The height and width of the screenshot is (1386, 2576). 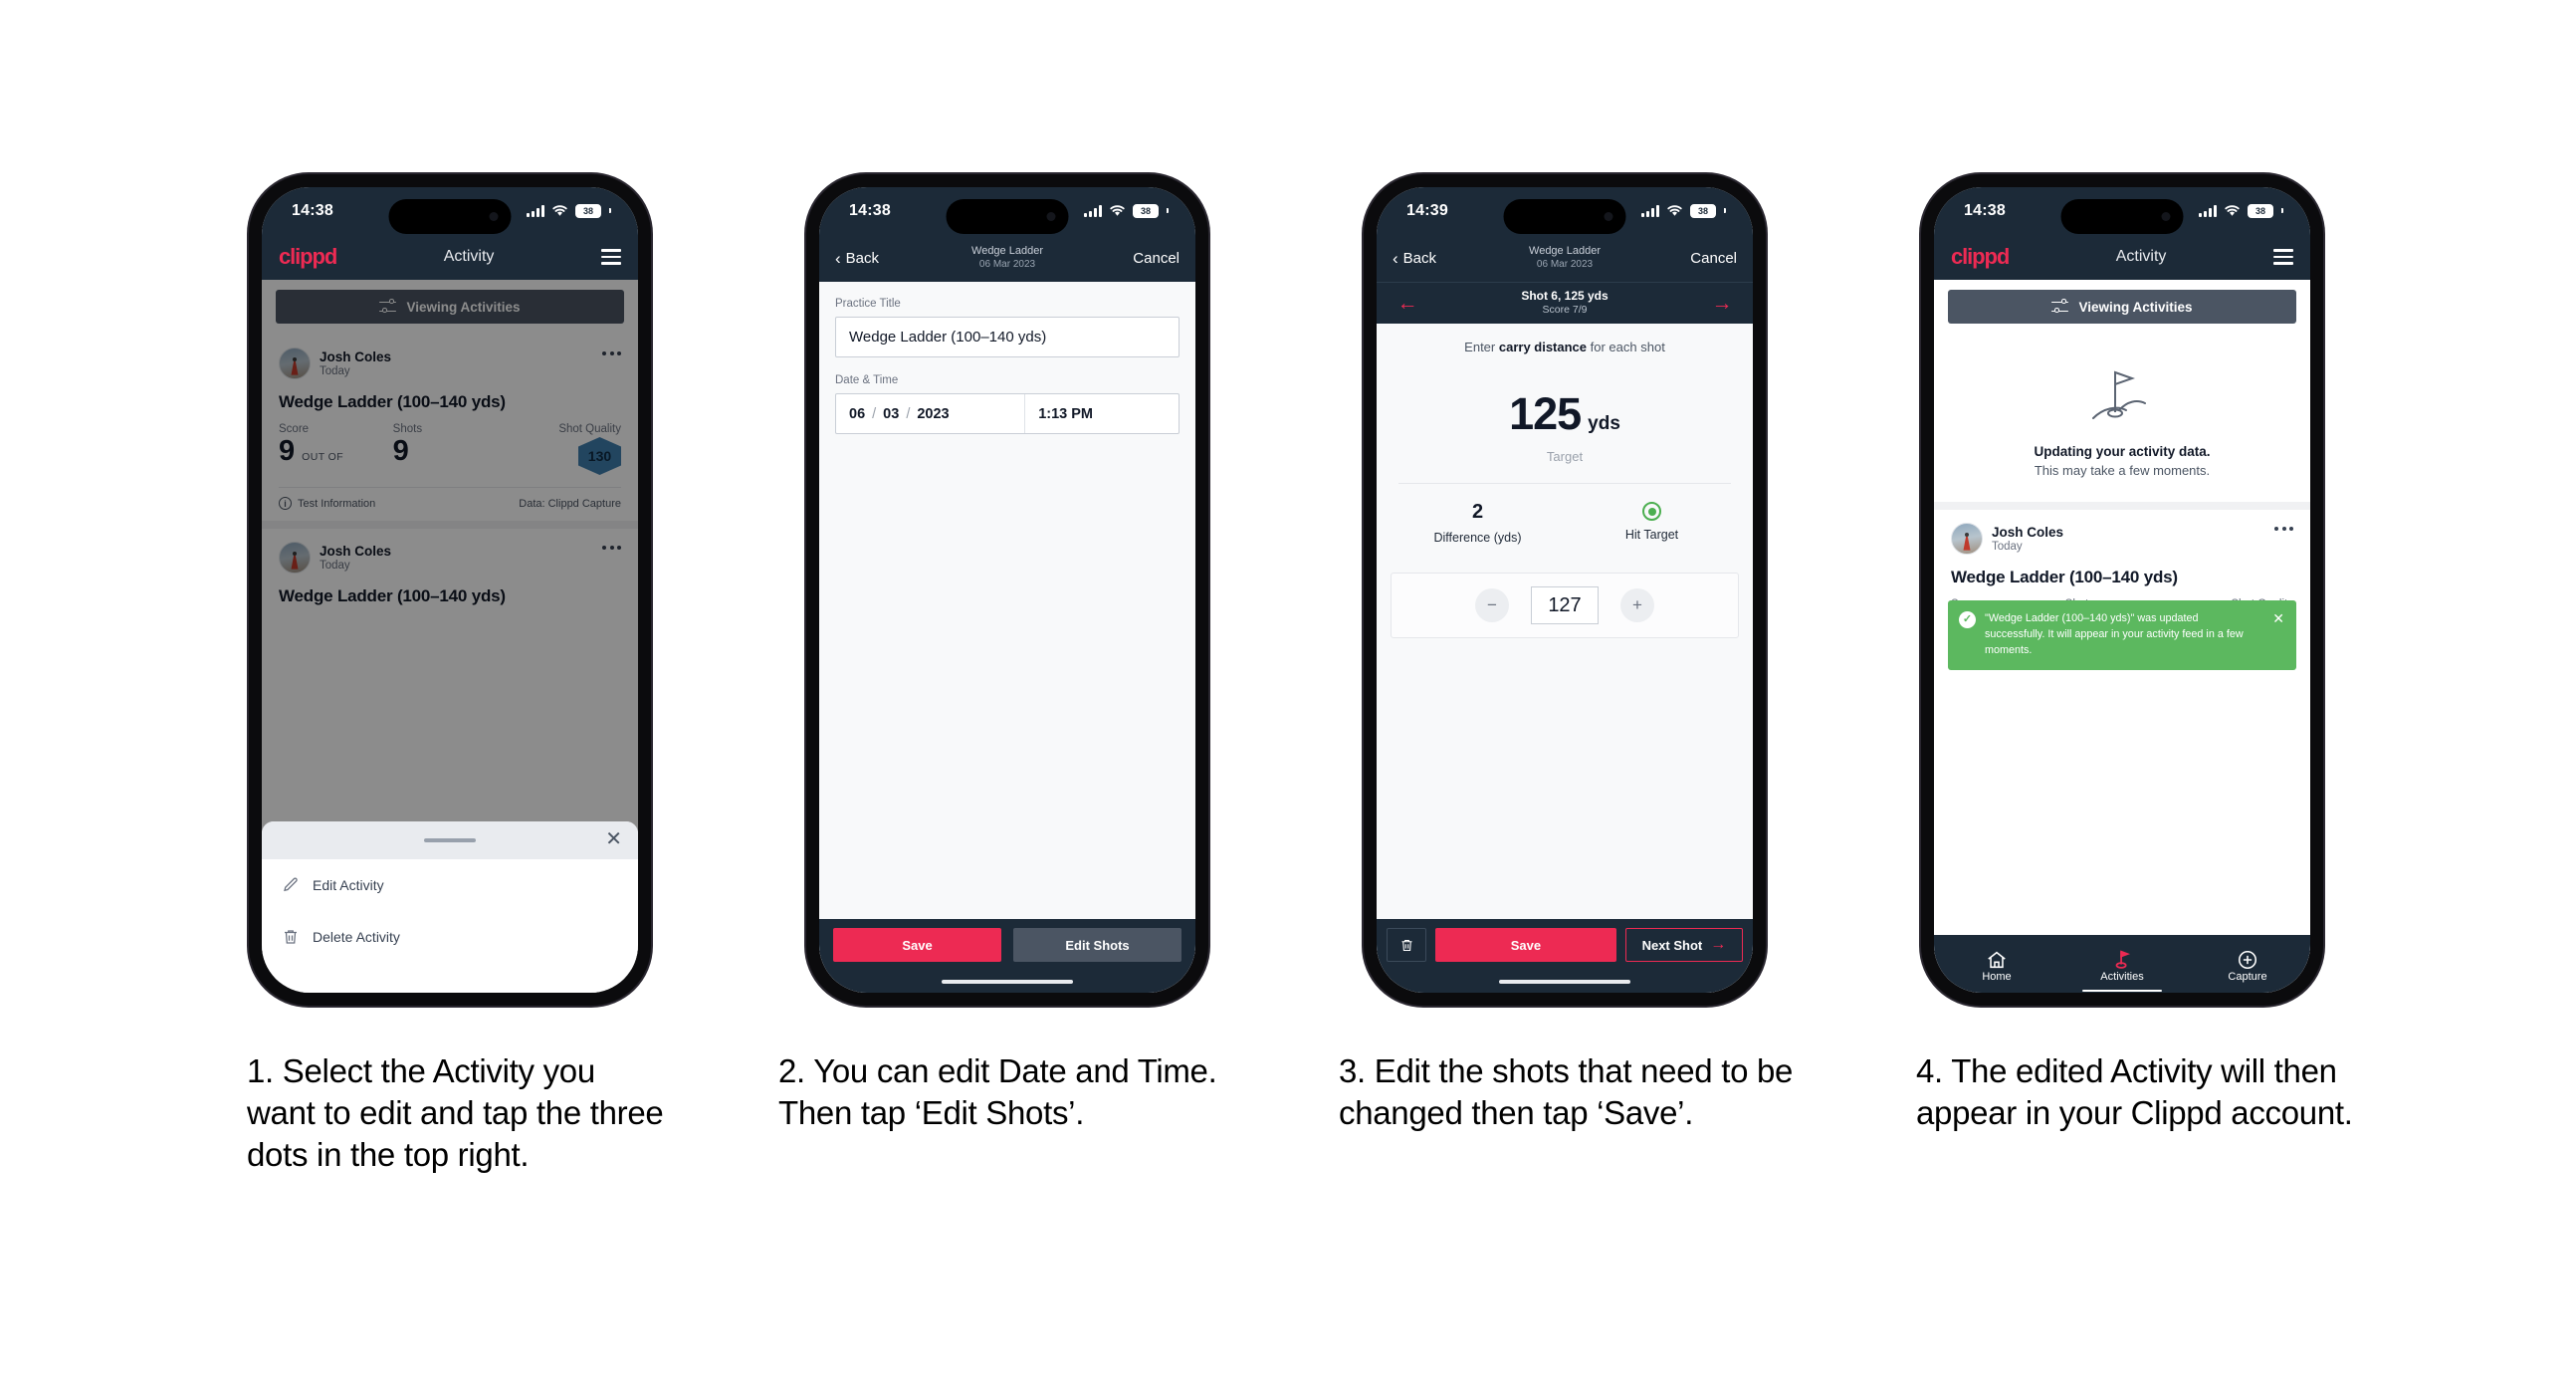 I want to click on next-shot-icon: →, so click(x=1722, y=303).